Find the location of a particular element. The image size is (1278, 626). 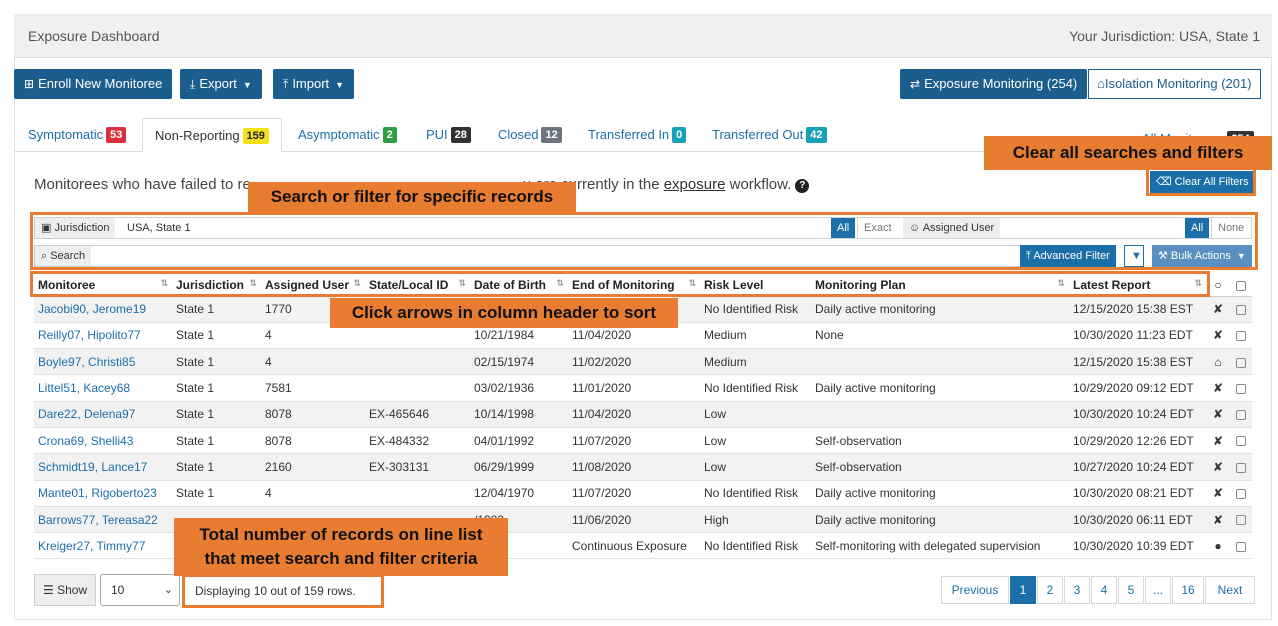

pagination-page-1: 1 is located at coordinates (1023, 590).